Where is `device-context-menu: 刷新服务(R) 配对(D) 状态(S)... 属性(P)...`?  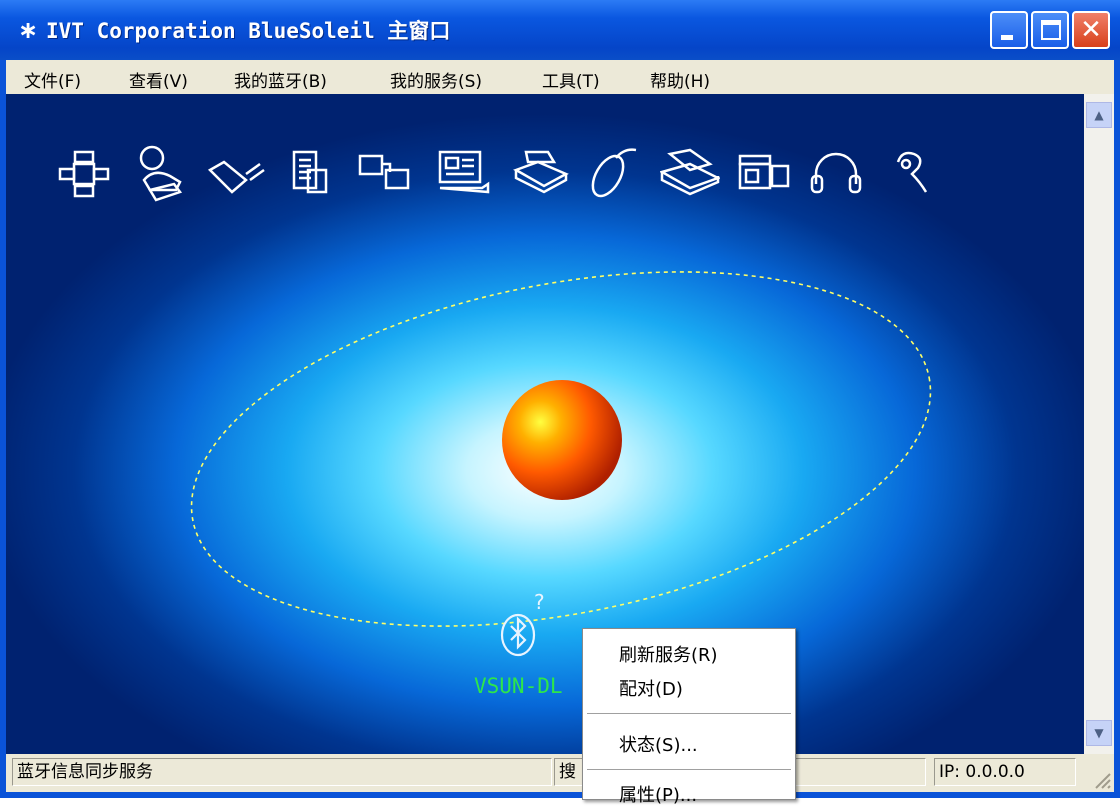
device-context-menu: 刷新服务(R) 配对(D) 状态(S)... 属性(P)... is located at coordinates (689, 717).